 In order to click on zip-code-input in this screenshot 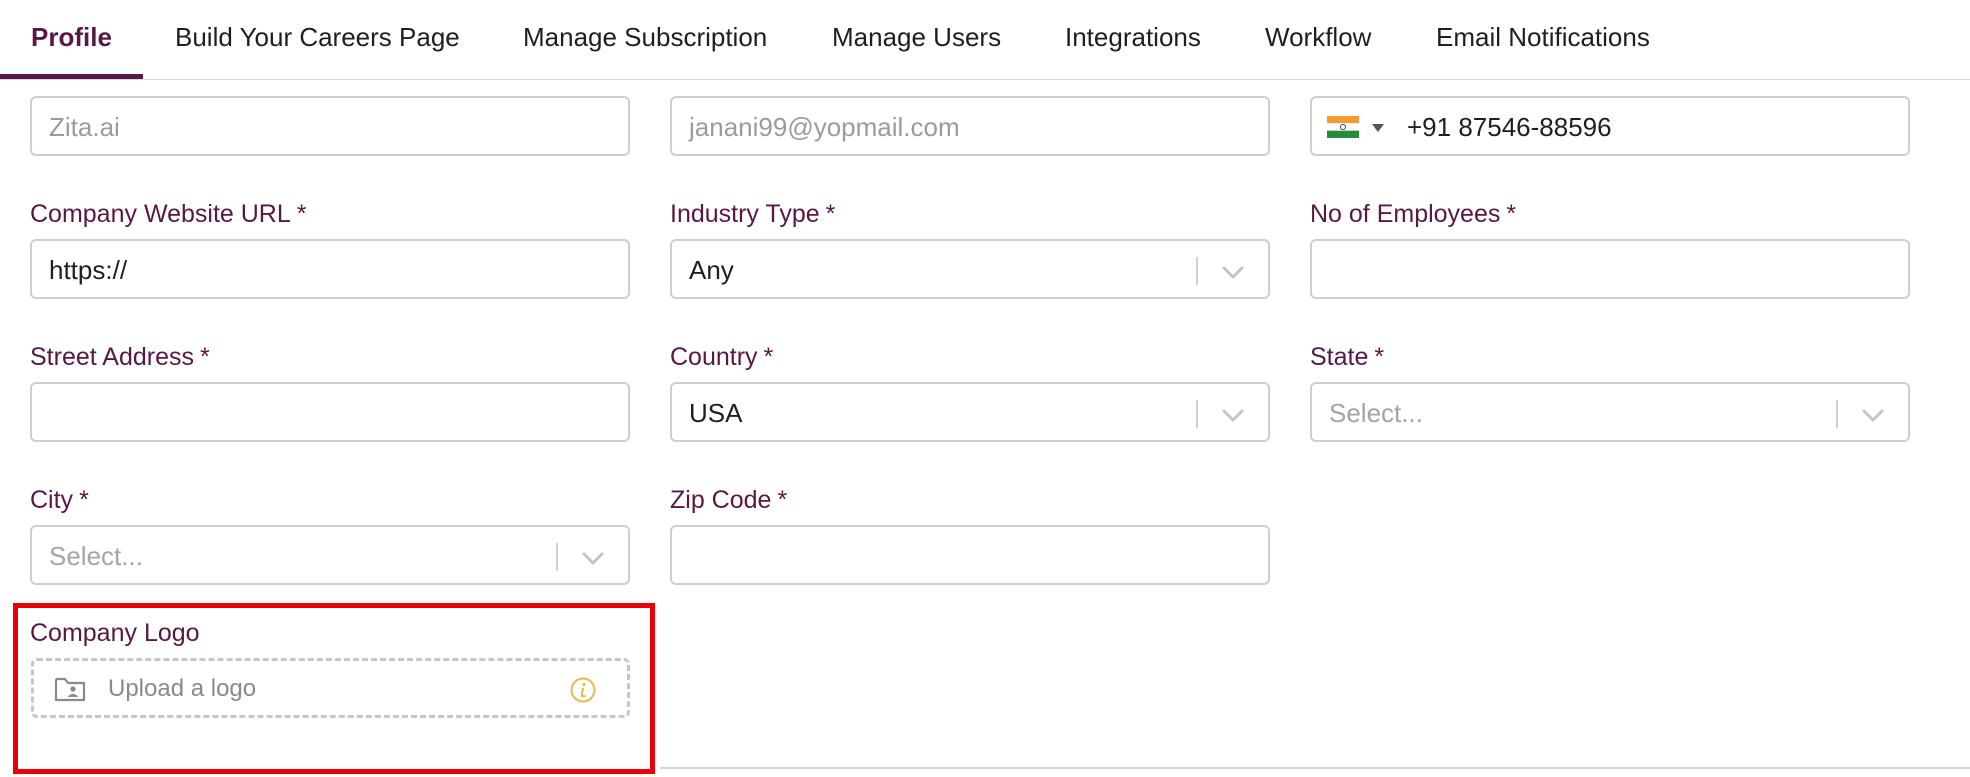, I will do `click(970, 555)`.